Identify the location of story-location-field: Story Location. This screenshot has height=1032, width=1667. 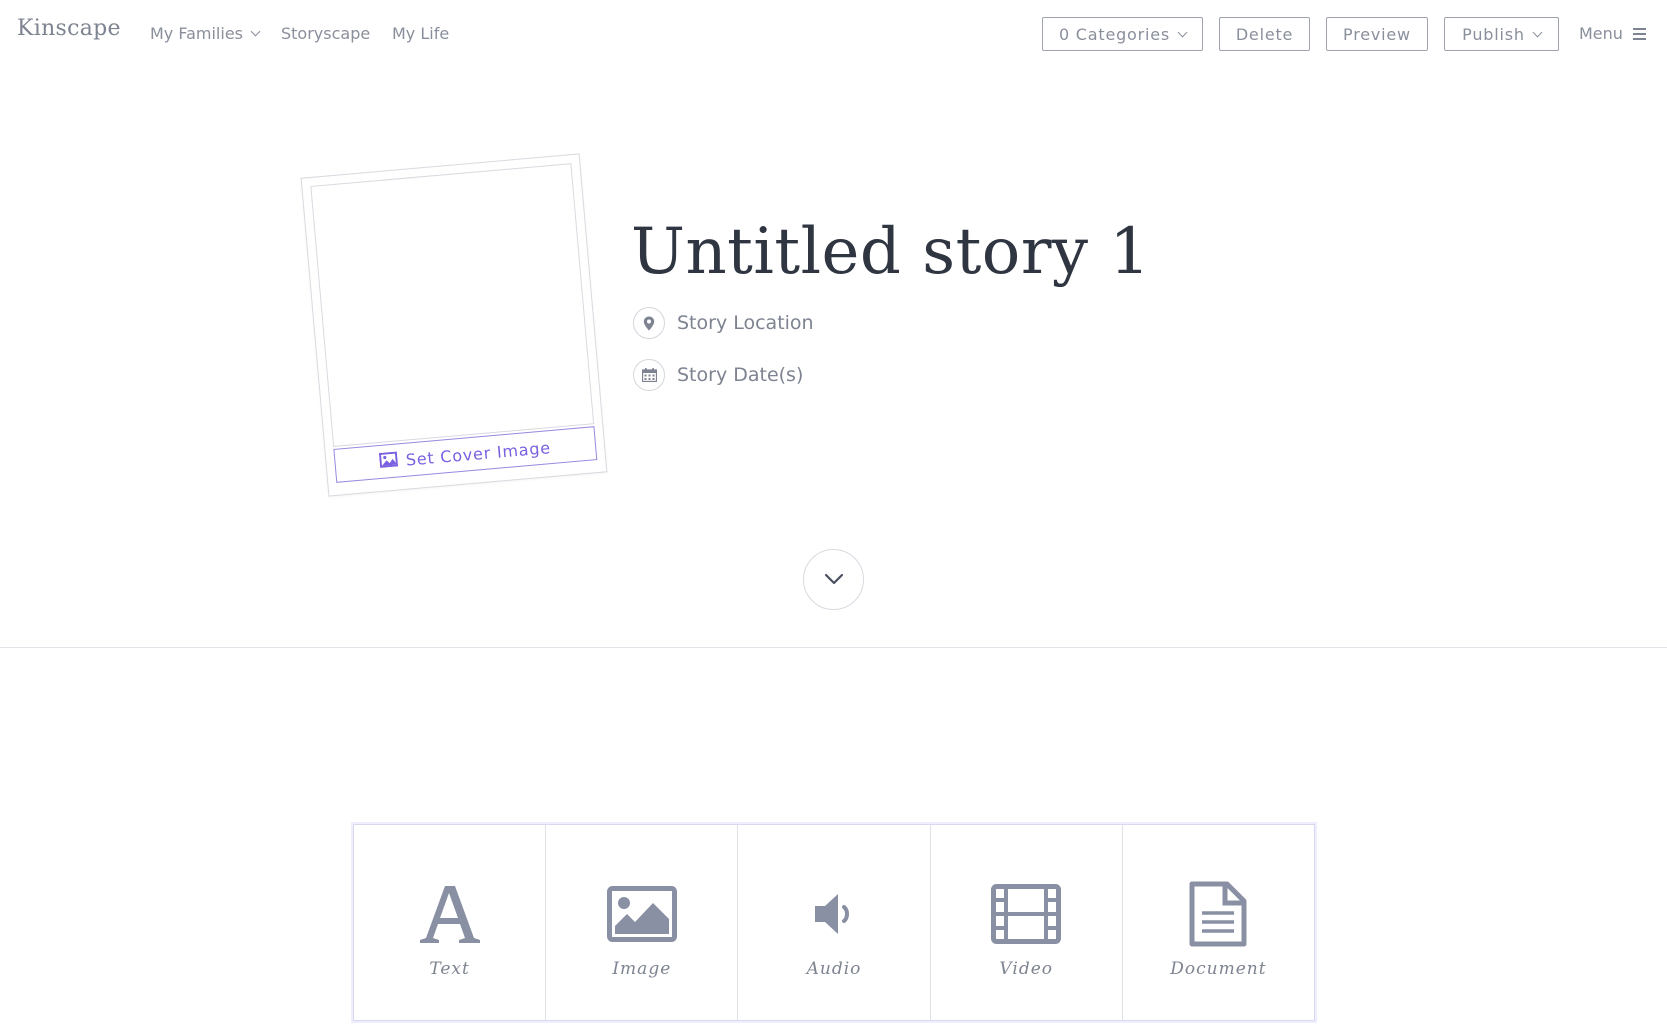
(723, 323).